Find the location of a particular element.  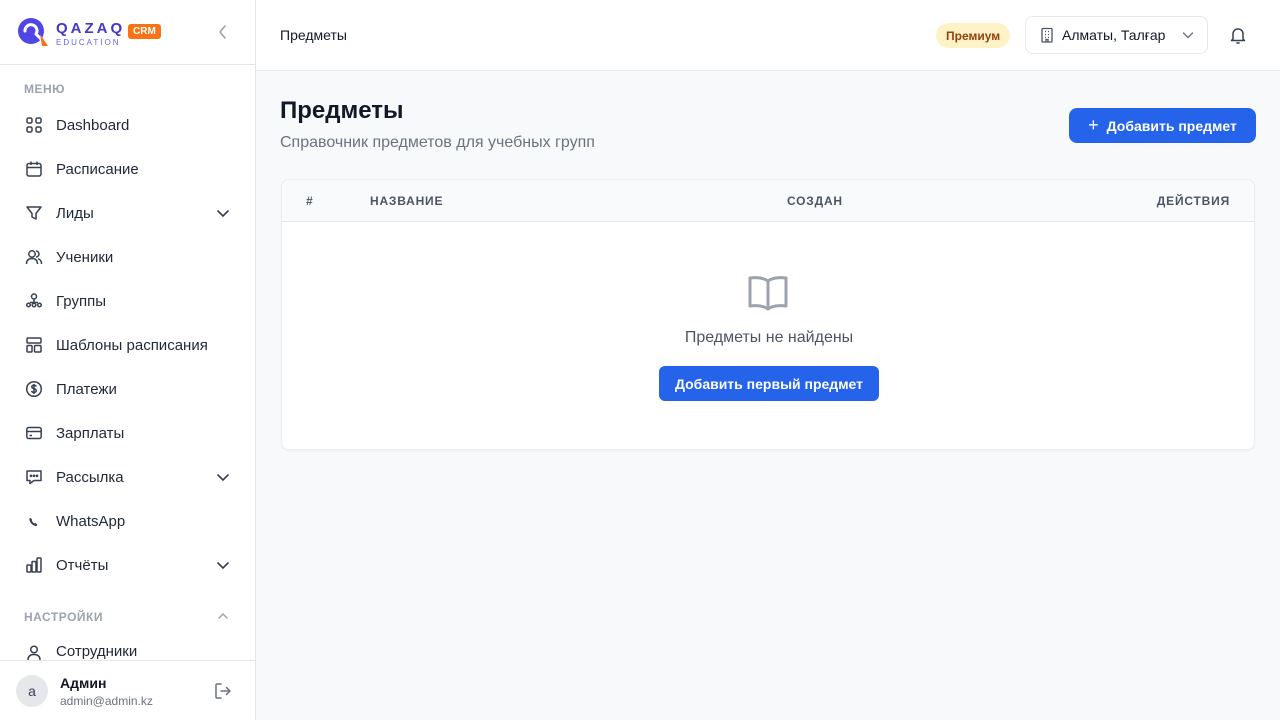

header-title: Предметы is located at coordinates (313, 35).